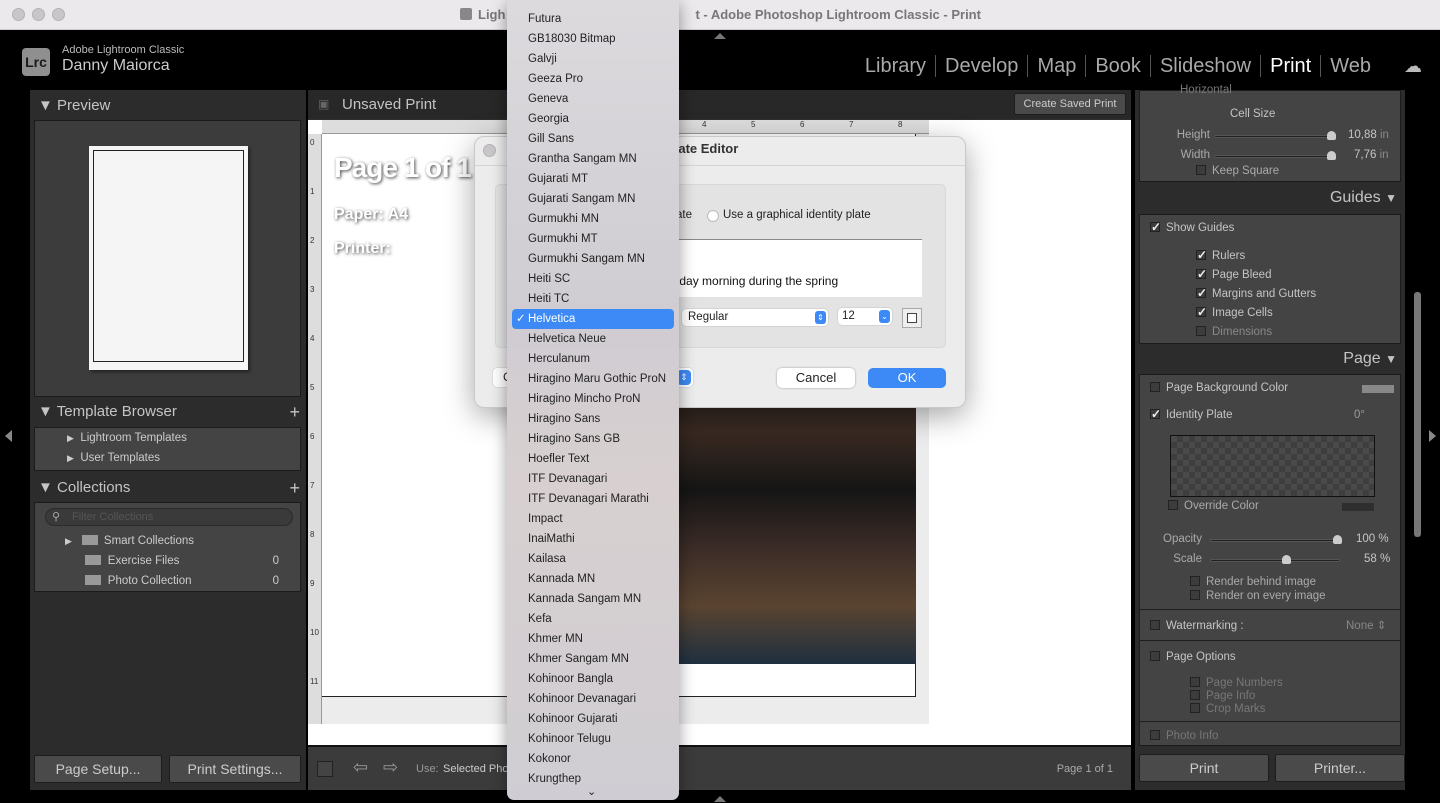  Describe the element at coordinates (1204, 66) in the screenshot. I see `module-slideshow: Slideshow` at that location.